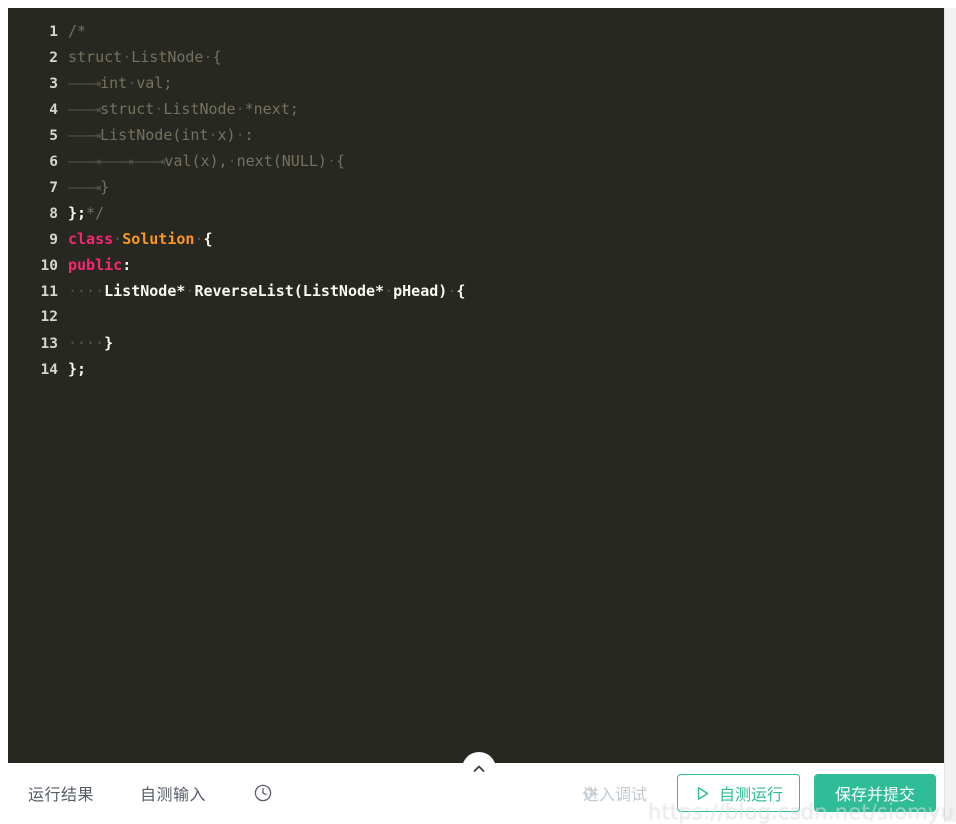  Describe the element at coordinates (476, 187) in the screenshot. I see `code-line: 7 ———⇥}` at that location.